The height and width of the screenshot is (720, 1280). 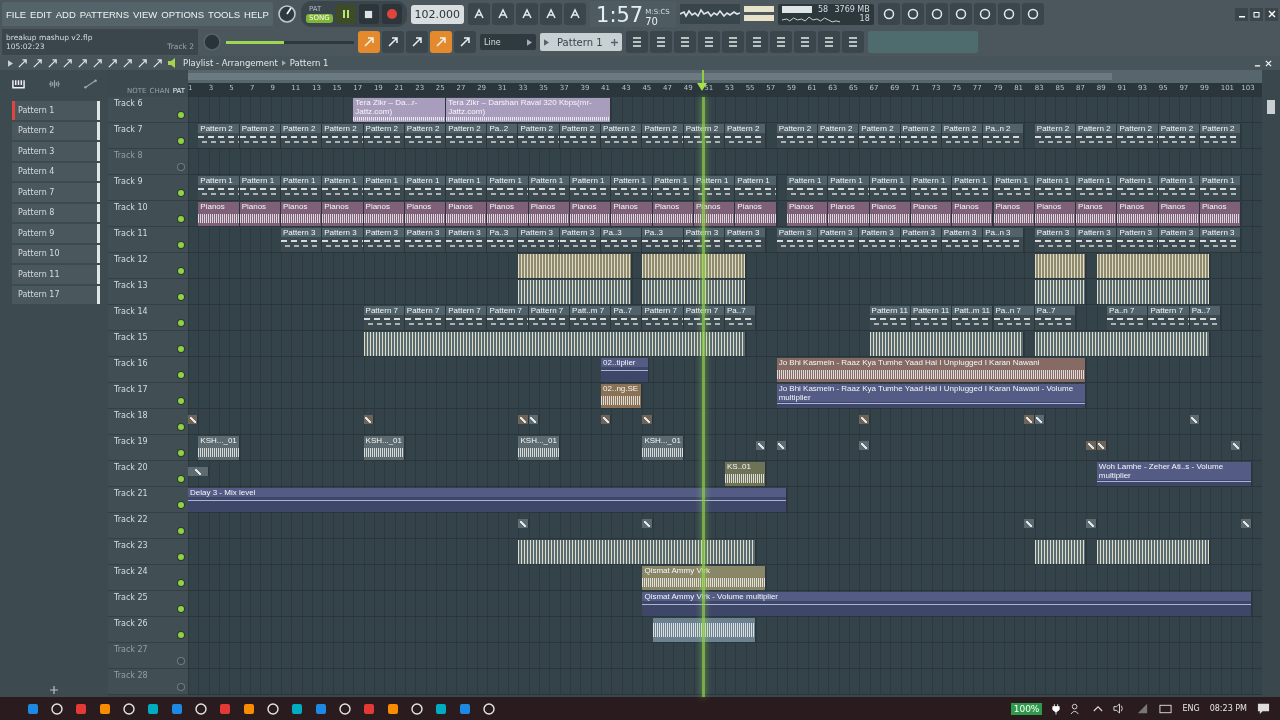 What do you see at coordinates (224, 14) in the screenshot?
I see `menu-item: TOOLS` at bounding box center [224, 14].